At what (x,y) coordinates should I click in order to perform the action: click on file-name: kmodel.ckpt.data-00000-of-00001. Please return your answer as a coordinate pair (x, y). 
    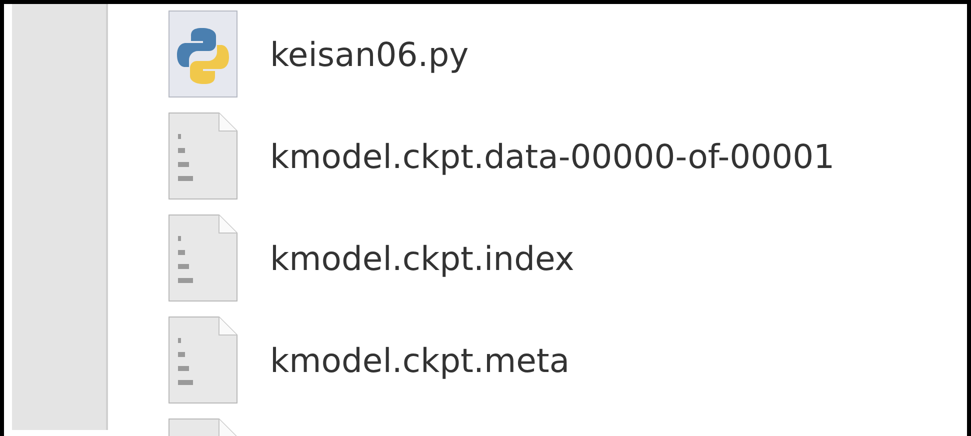
    Looking at the image, I should click on (552, 156).